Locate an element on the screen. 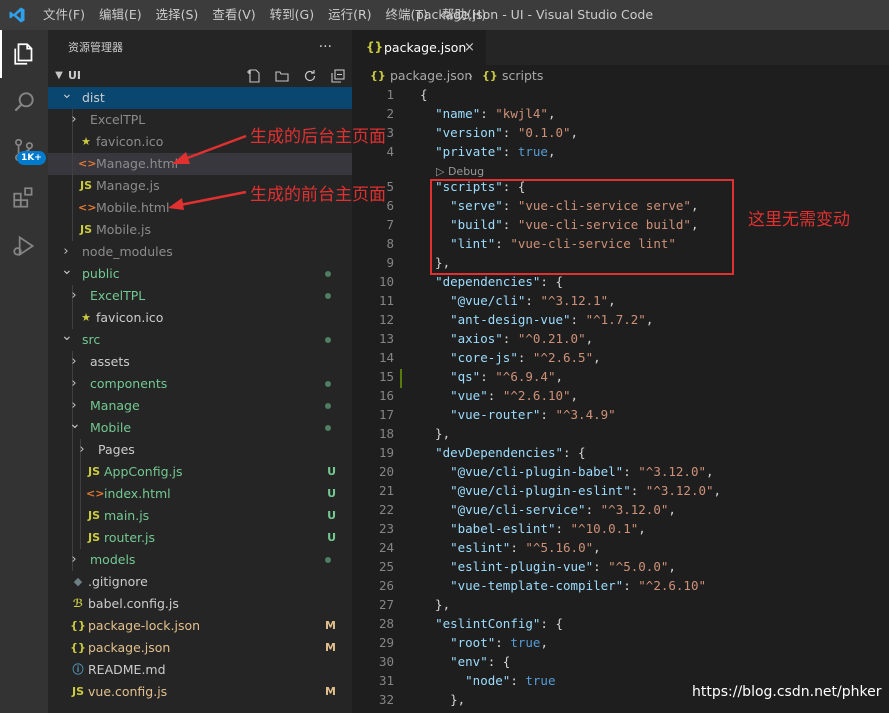 Image resolution: width=889 pixels, height=713 pixels. menu-item: 运行(R) is located at coordinates (349, 15).